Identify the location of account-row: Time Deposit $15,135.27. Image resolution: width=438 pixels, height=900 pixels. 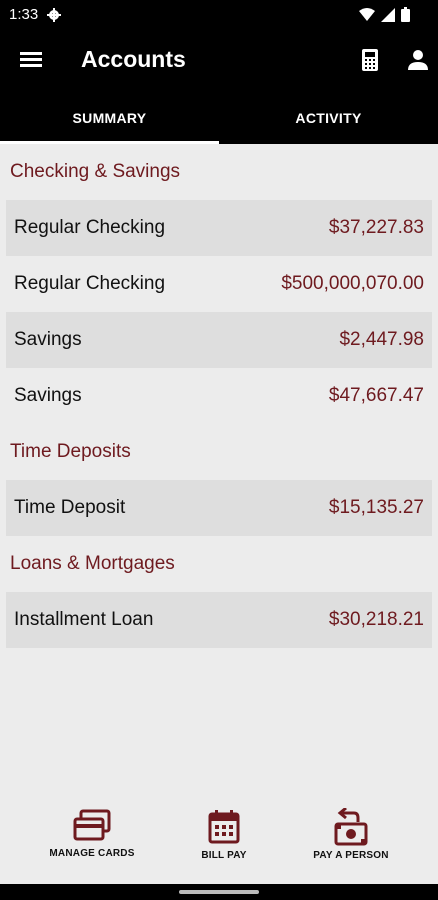
(219, 508).